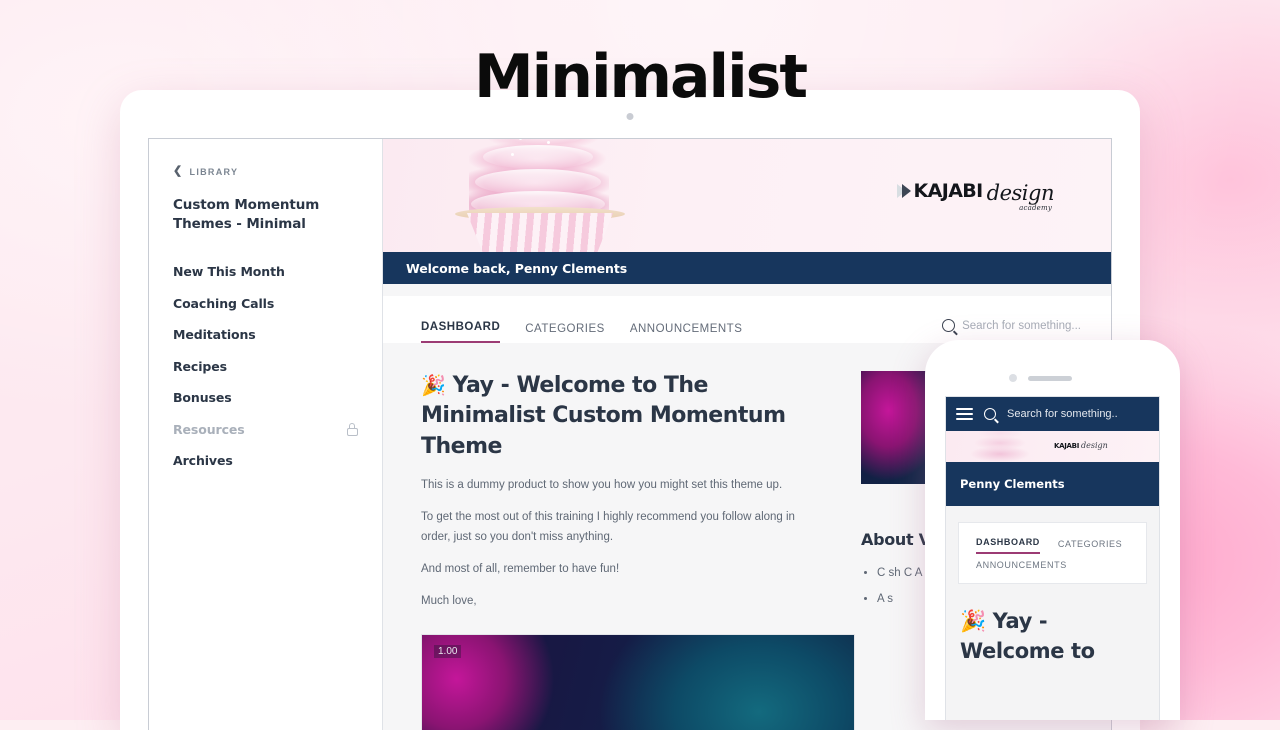  What do you see at coordinates (1027, 636) in the screenshot?
I see `phone-post-title: 🎉 Yay - Welcome to` at bounding box center [1027, 636].